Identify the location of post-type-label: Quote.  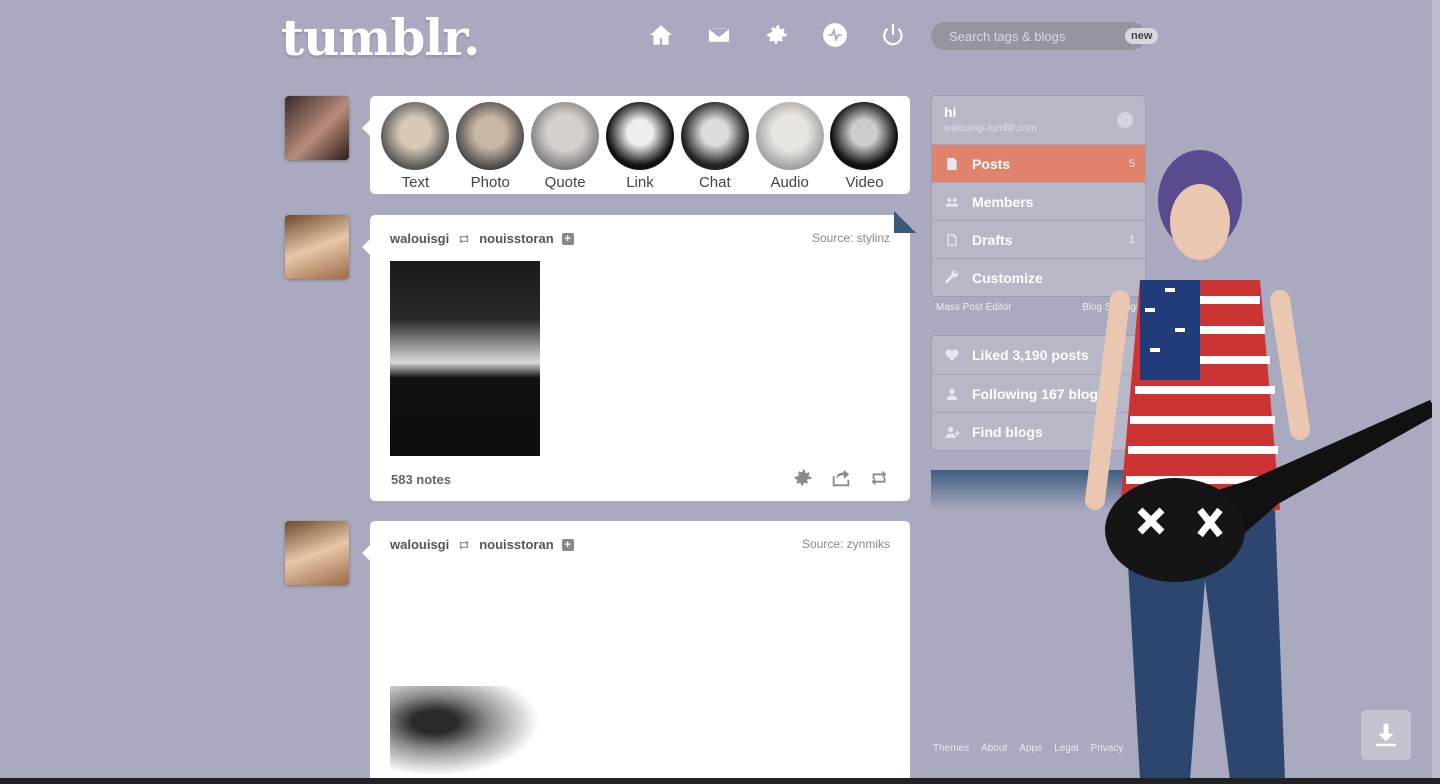
(565, 182).